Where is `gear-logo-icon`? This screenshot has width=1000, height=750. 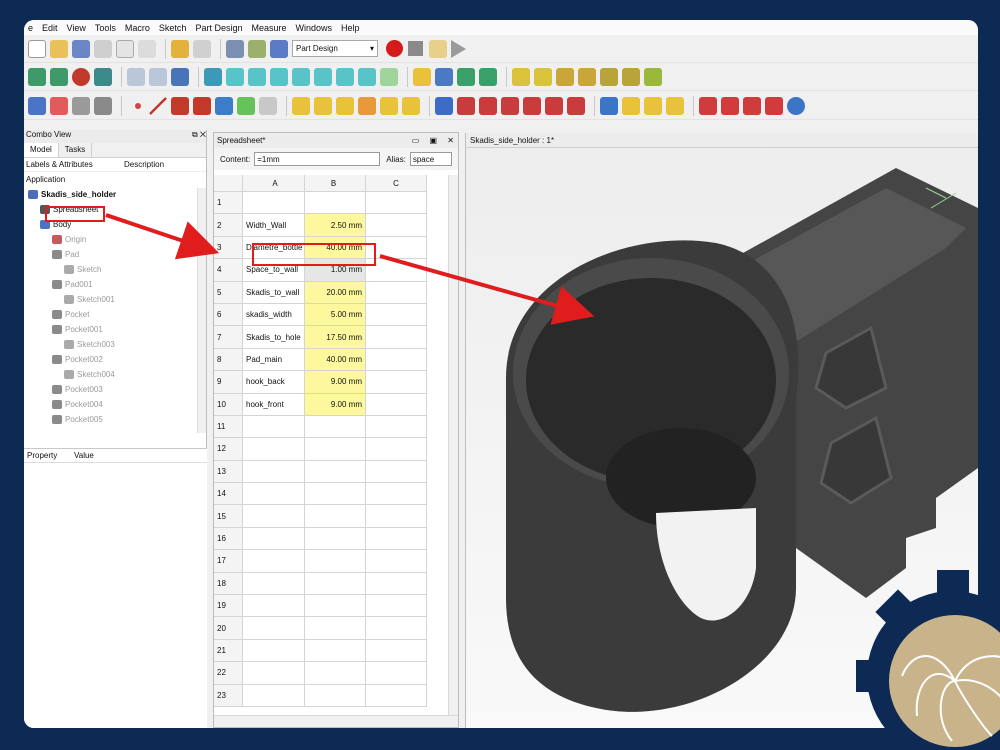 gear-logo-icon is located at coordinates (928, 660).